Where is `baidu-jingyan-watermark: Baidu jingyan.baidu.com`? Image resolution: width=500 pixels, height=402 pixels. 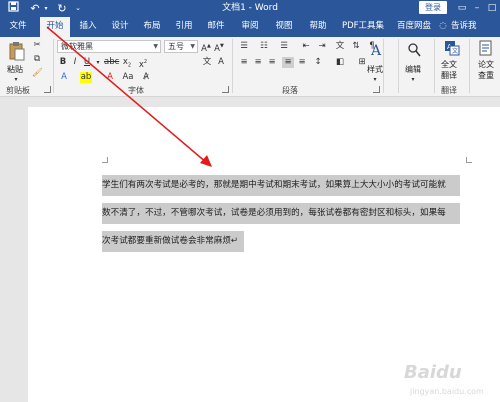
baidu-jingyan-watermark: Baidu jingyan.baidu.com is located at coordinates (444, 379).